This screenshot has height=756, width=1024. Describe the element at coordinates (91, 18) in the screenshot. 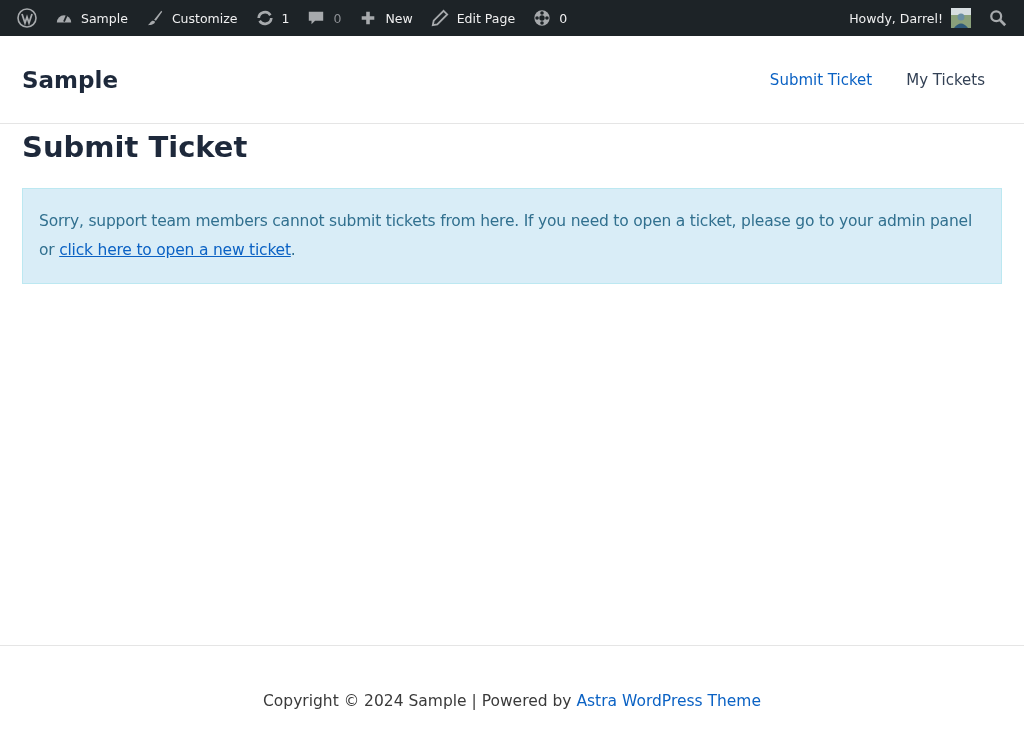

I see `dashboard-menu-item: Sample` at that location.